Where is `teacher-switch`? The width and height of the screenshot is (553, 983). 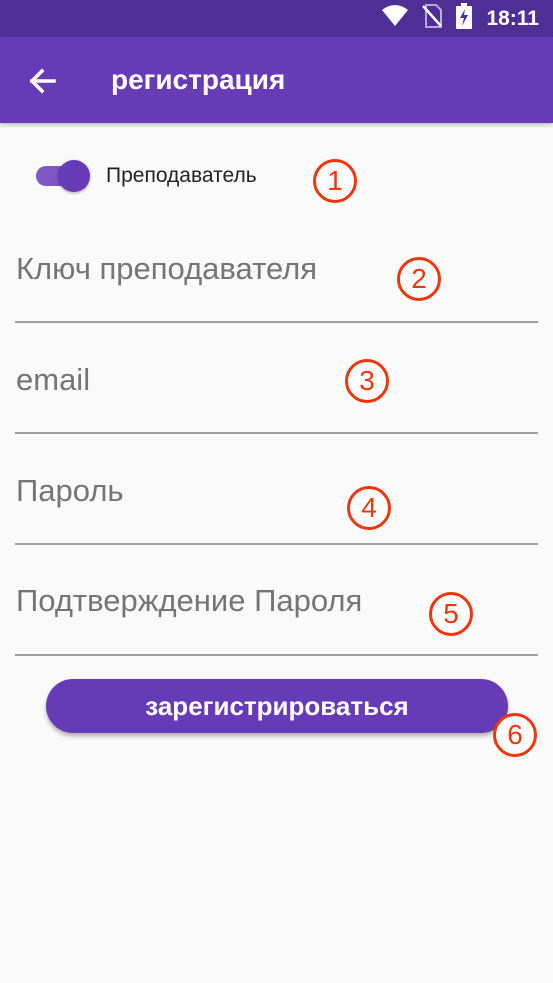
teacher-switch is located at coordinates (63, 176).